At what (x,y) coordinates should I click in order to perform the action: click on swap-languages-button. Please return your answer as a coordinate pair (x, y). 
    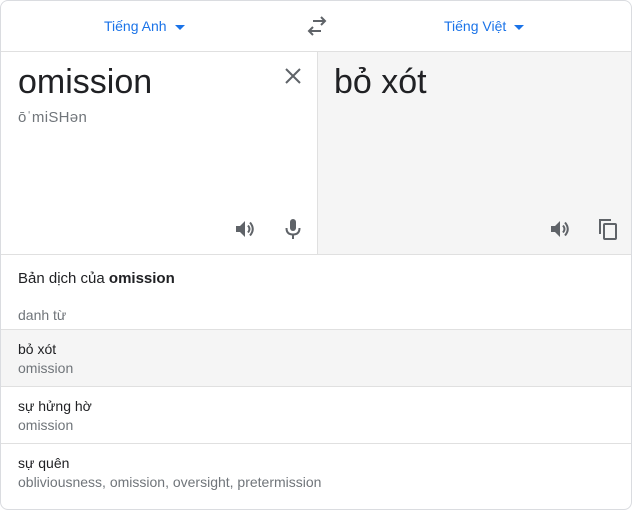
    Looking at the image, I should click on (317, 27).